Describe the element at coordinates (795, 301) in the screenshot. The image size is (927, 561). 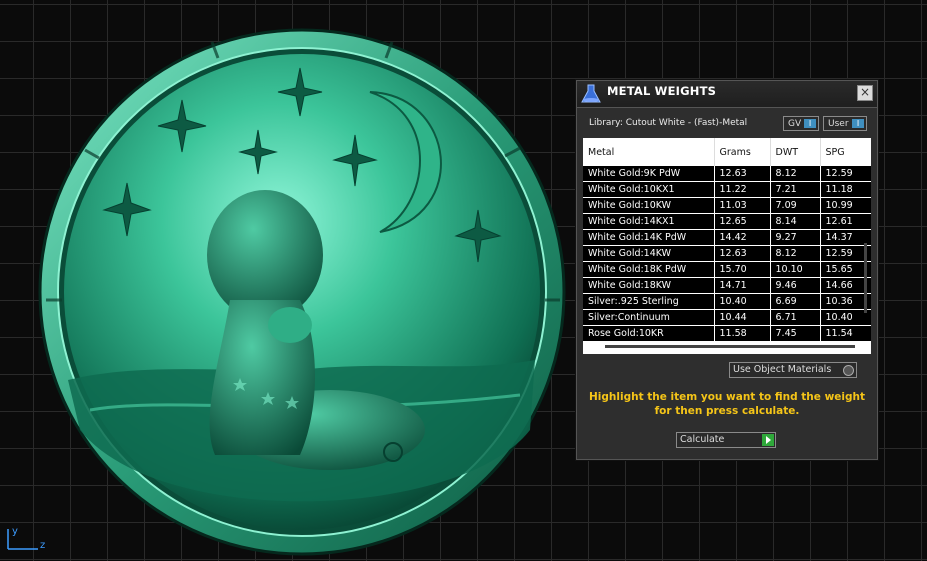
I see `cell-dwt: 6.69` at that location.